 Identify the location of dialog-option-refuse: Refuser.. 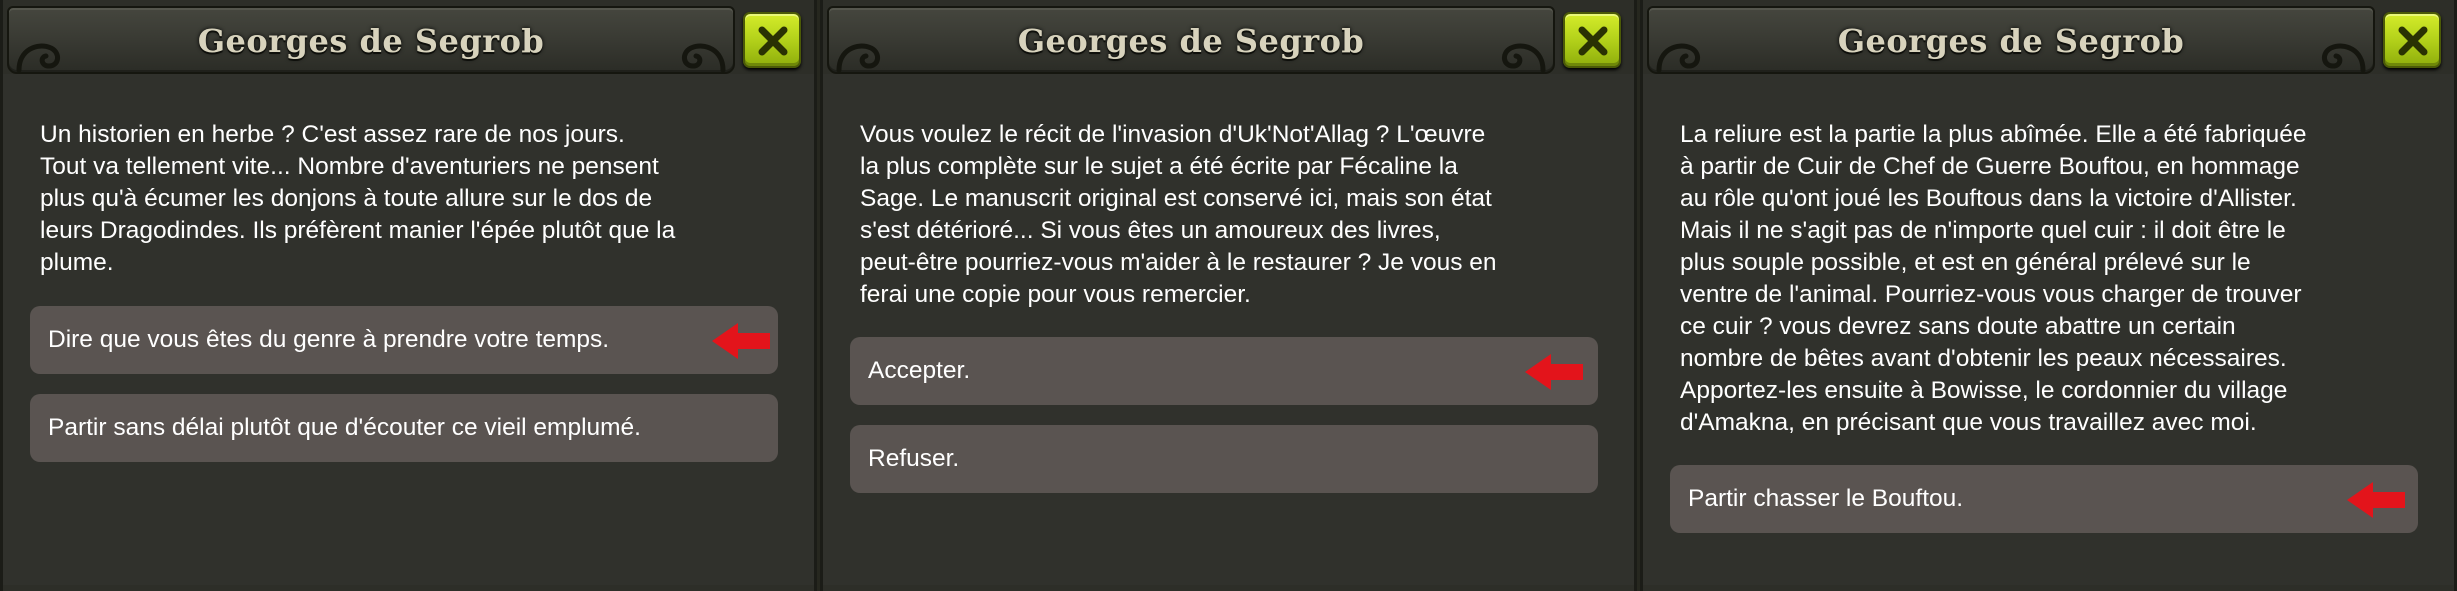
(1224, 459).